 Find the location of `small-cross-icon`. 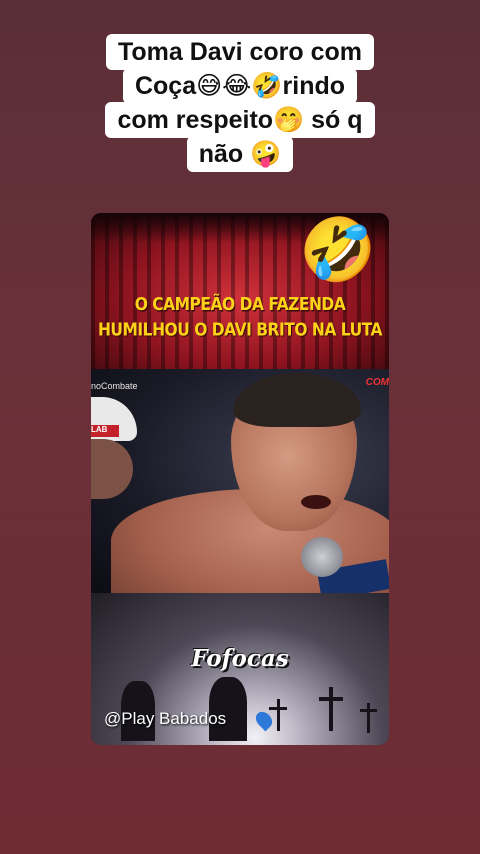

small-cross-icon is located at coordinates (278, 715).